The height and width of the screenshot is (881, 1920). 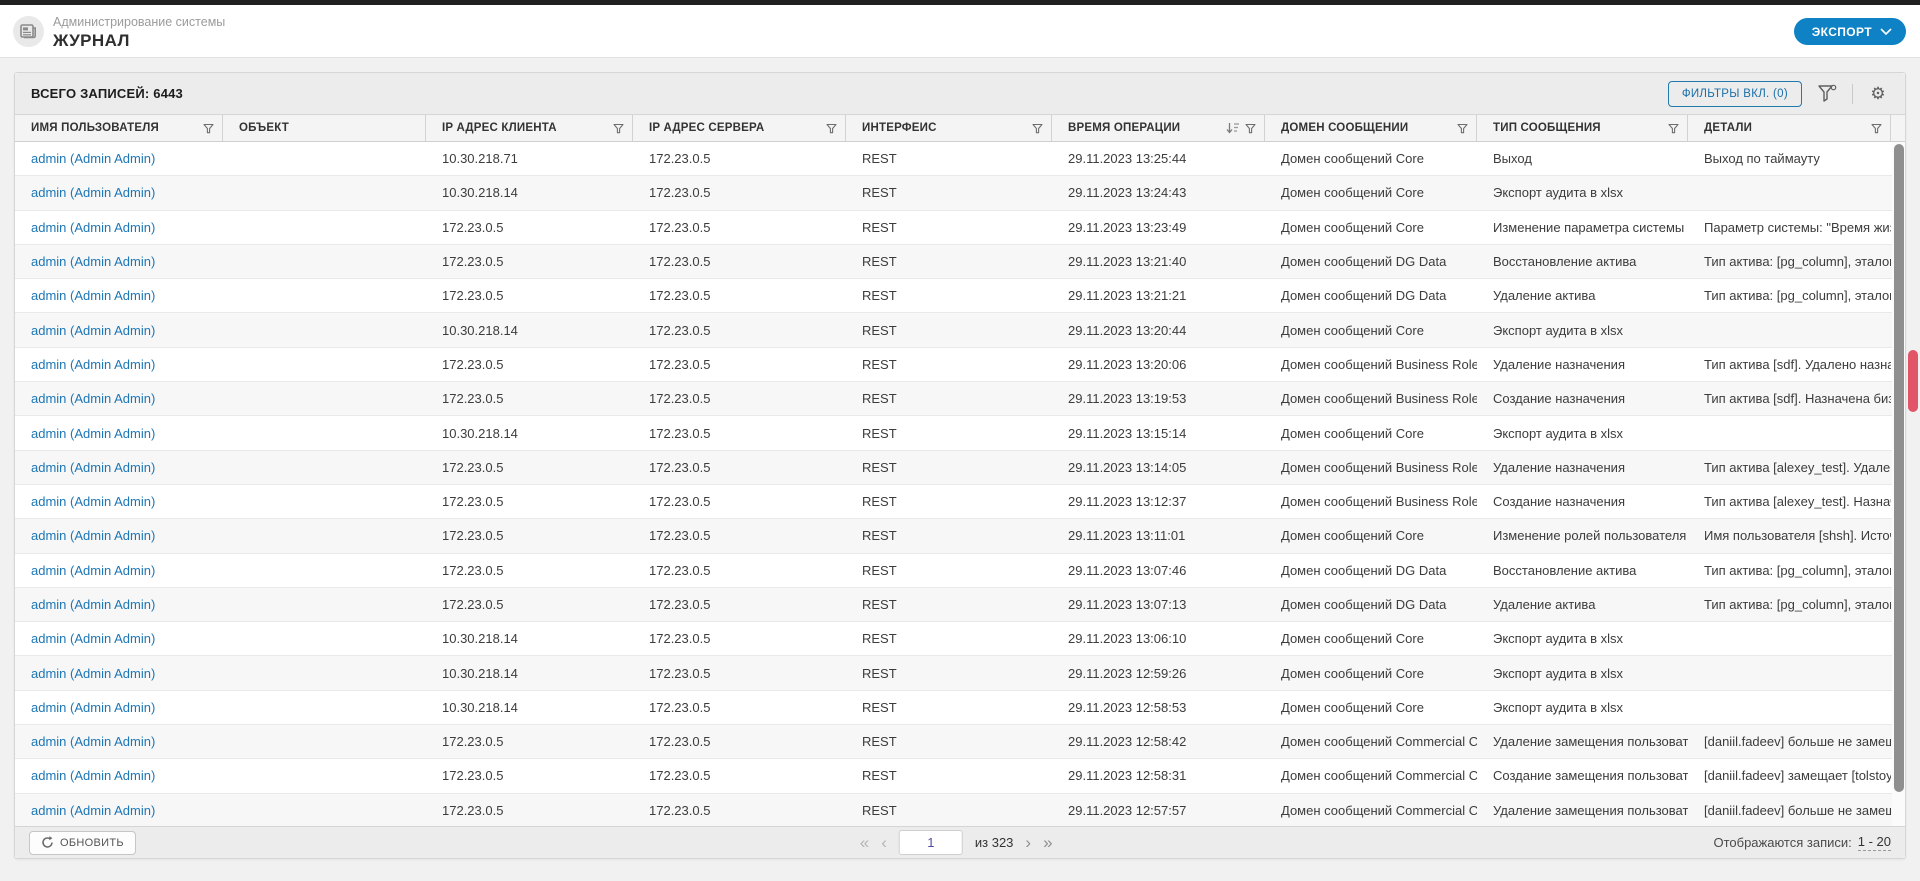 I want to click on cell-type: Создание назначения, so click(x=1559, y=502).